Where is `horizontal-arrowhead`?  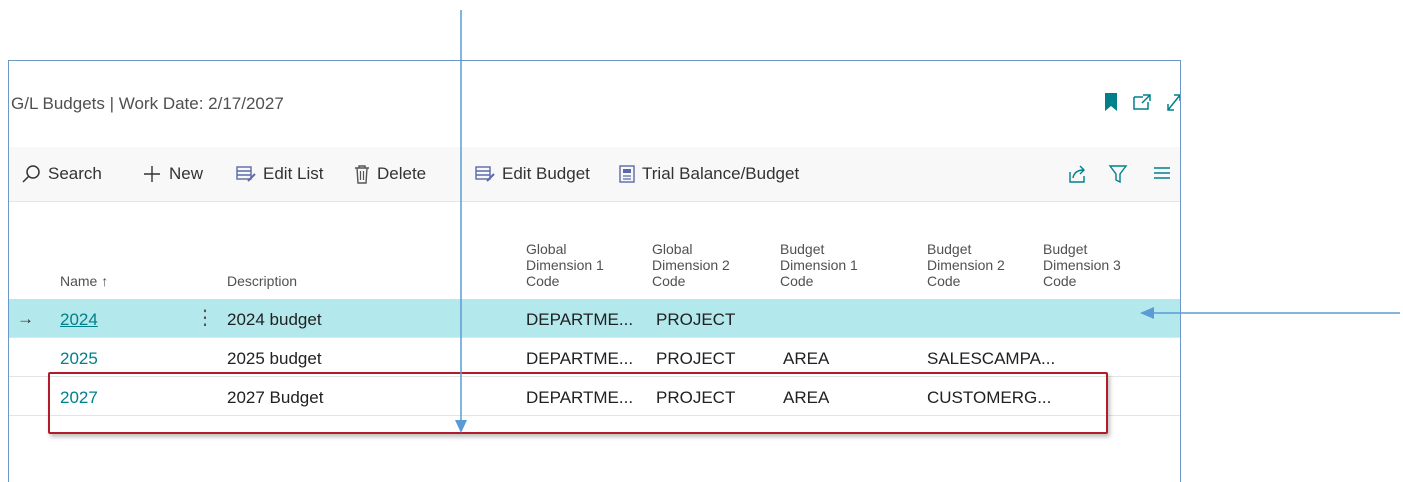 horizontal-arrowhead is located at coordinates (1147, 313).